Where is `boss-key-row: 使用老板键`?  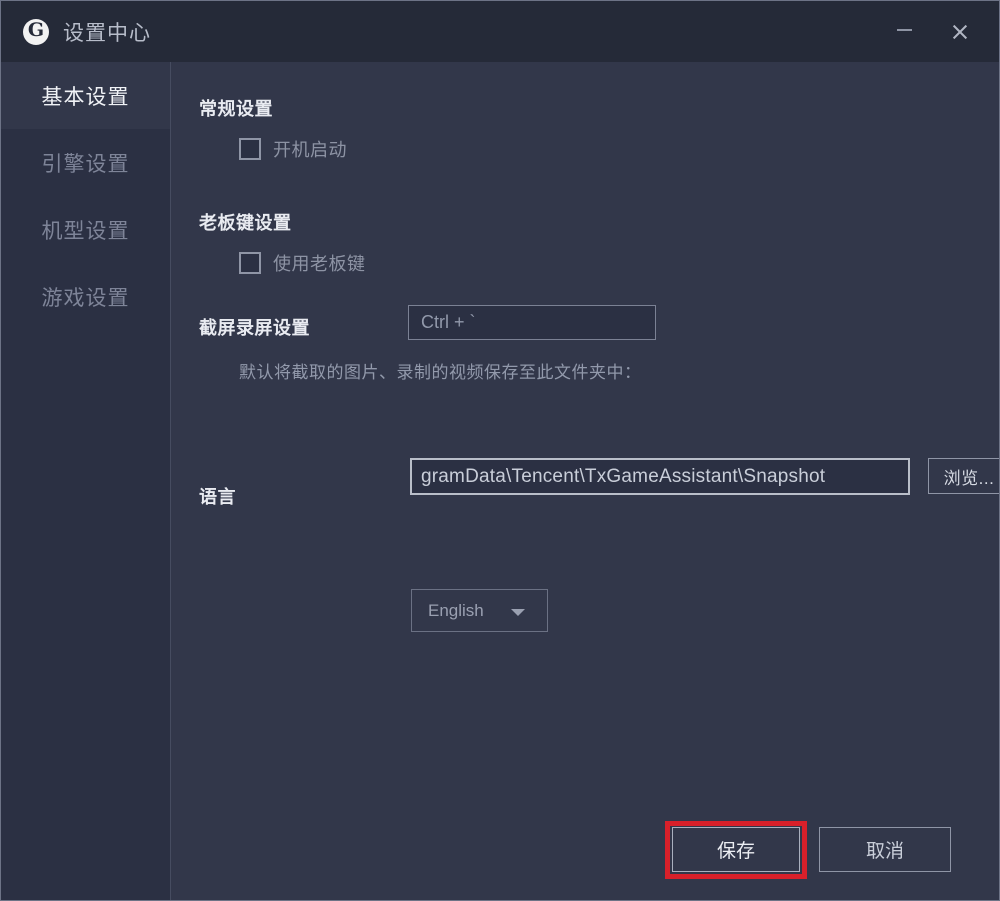
boss-key-row: 使用老板键 is located at coordinates (302, 263).